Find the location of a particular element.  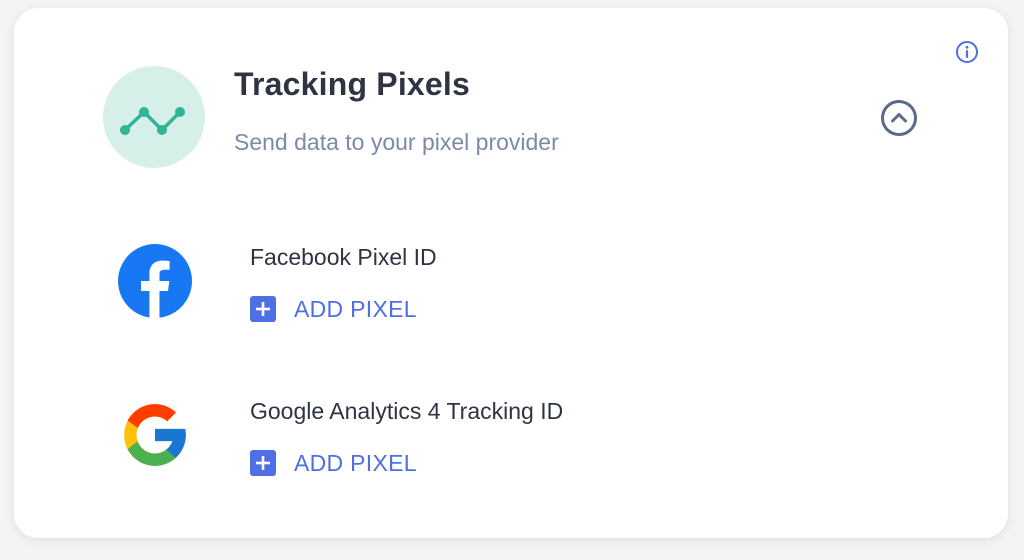

chevron-up-circle-icon is located at coordinates (899, 118).